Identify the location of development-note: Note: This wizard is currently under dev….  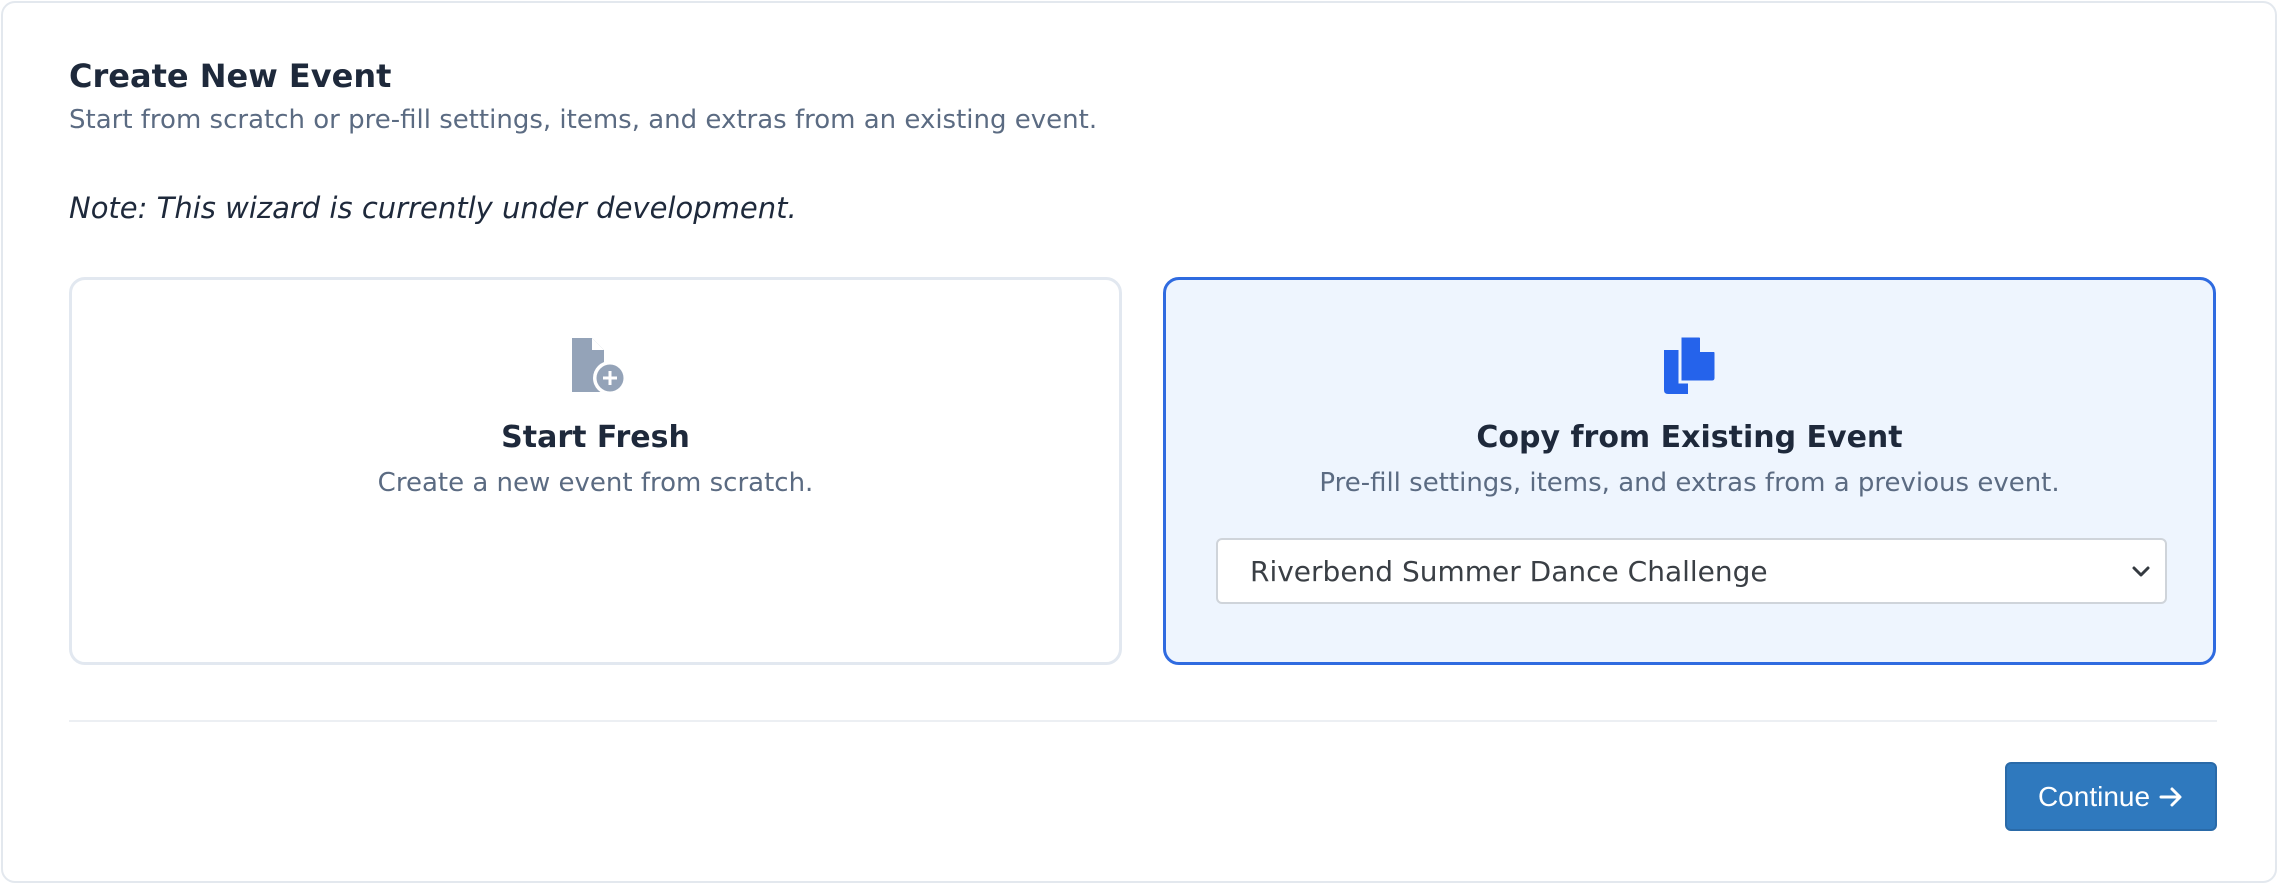
(433, 208).